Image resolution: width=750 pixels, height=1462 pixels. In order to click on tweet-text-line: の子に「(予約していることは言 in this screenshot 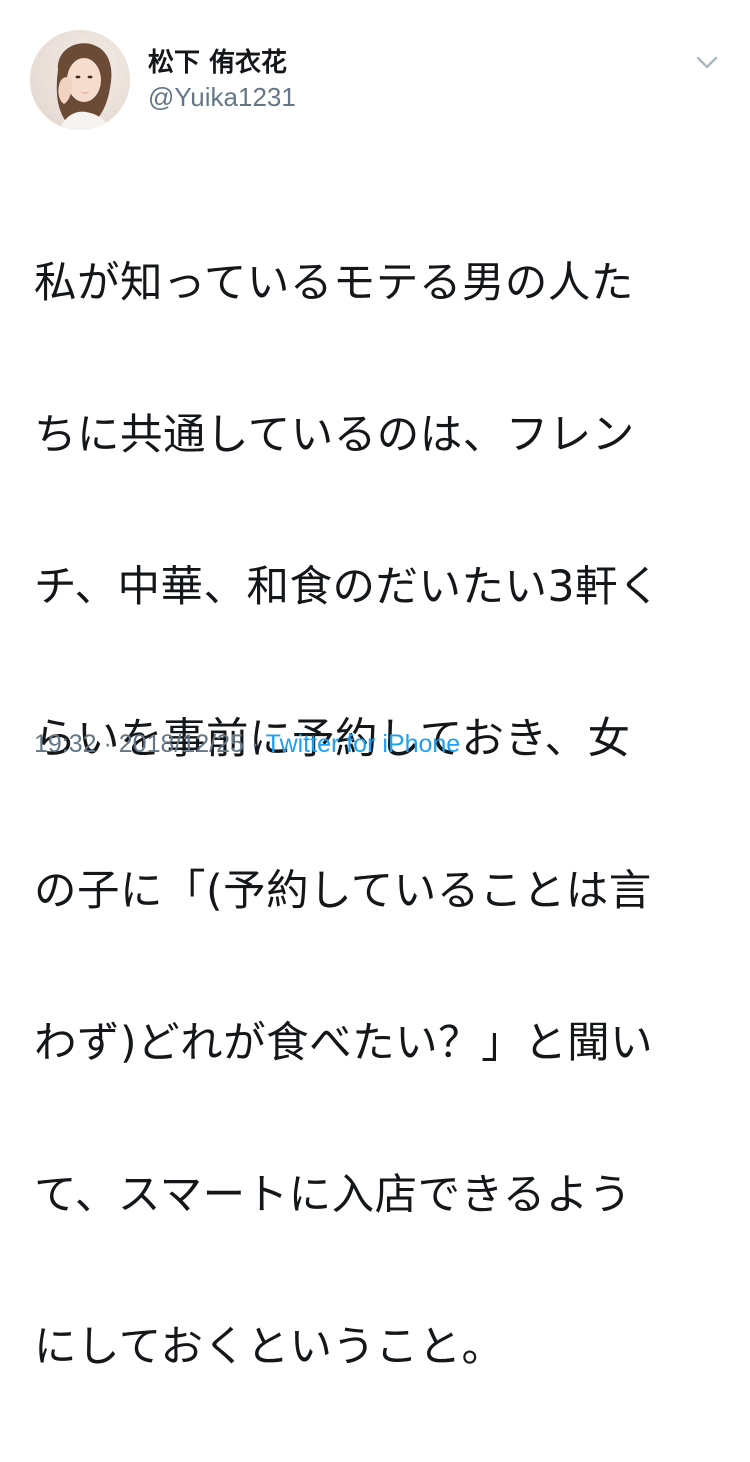, I will do `click(343, 891)`.